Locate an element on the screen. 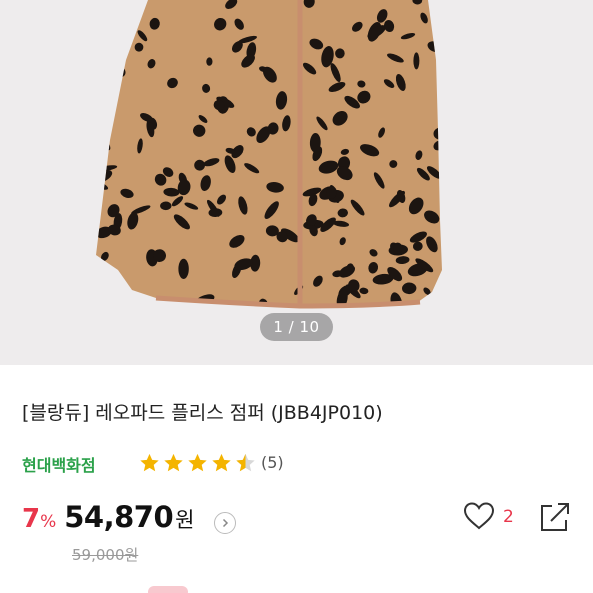 The image size is (593, 593). original-price: 59,000원 is located at coordinates (105, 555).